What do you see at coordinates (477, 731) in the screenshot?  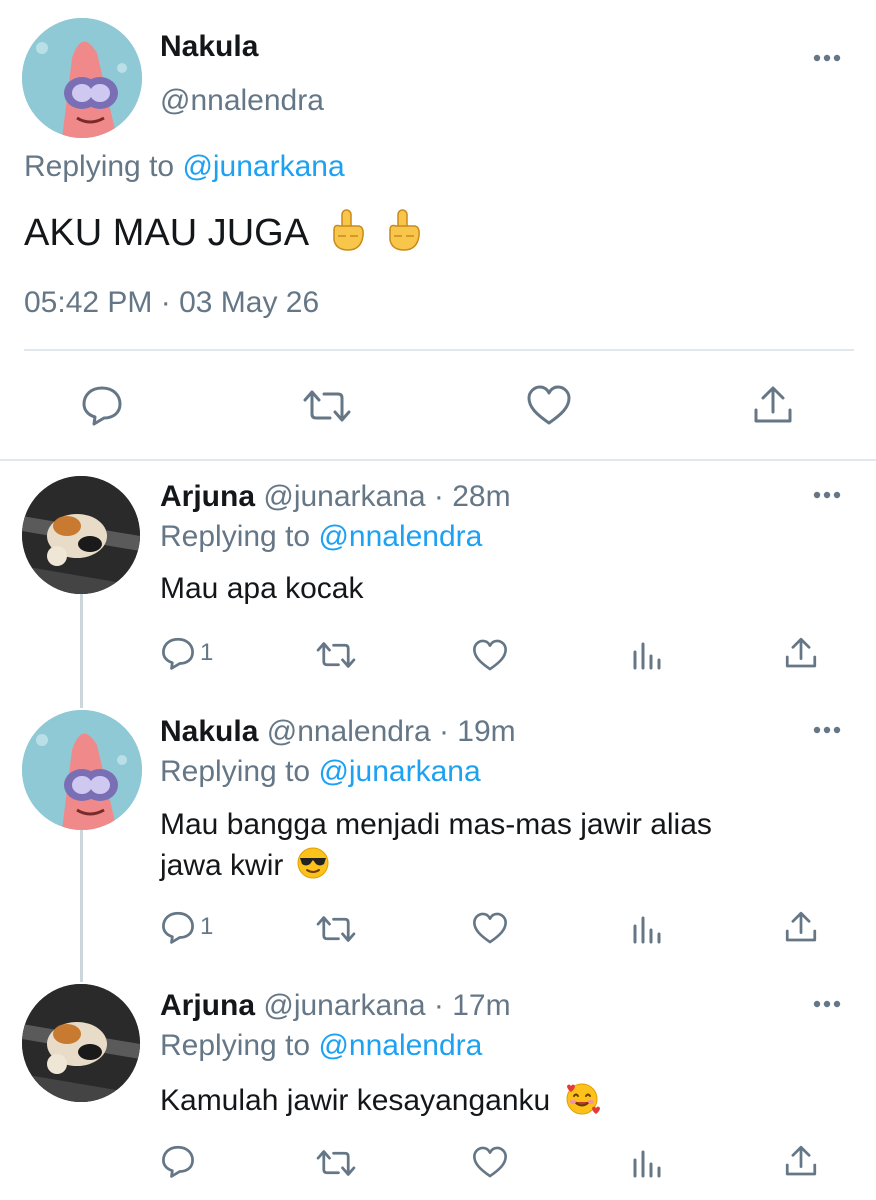 I see `reply-time: · 19m` at bounding box center [477, 731].